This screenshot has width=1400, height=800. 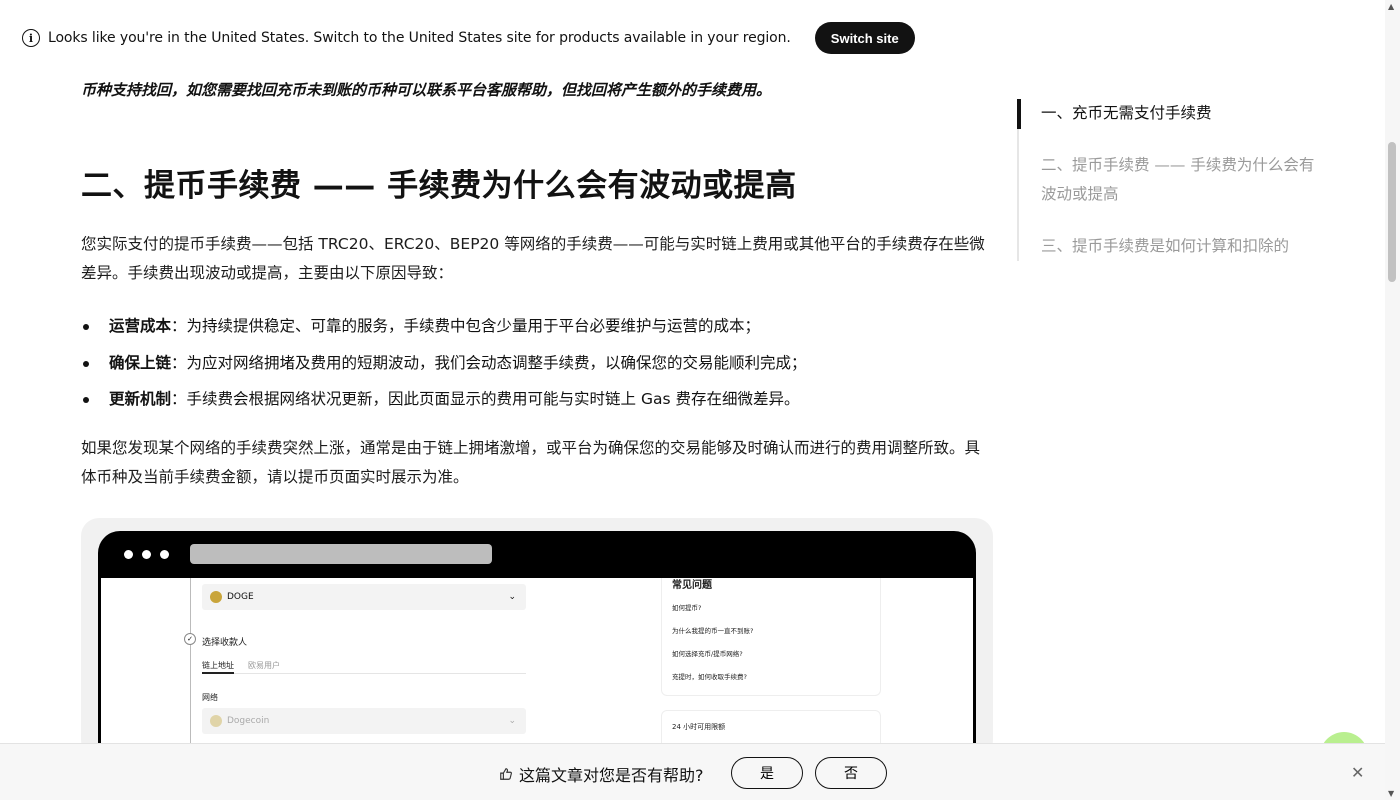 What do you see at coordinates (709, 677) in the screenshot?
I see `faq-item: 充提时，如何收取手续费?` at bounding box center [709, 677].